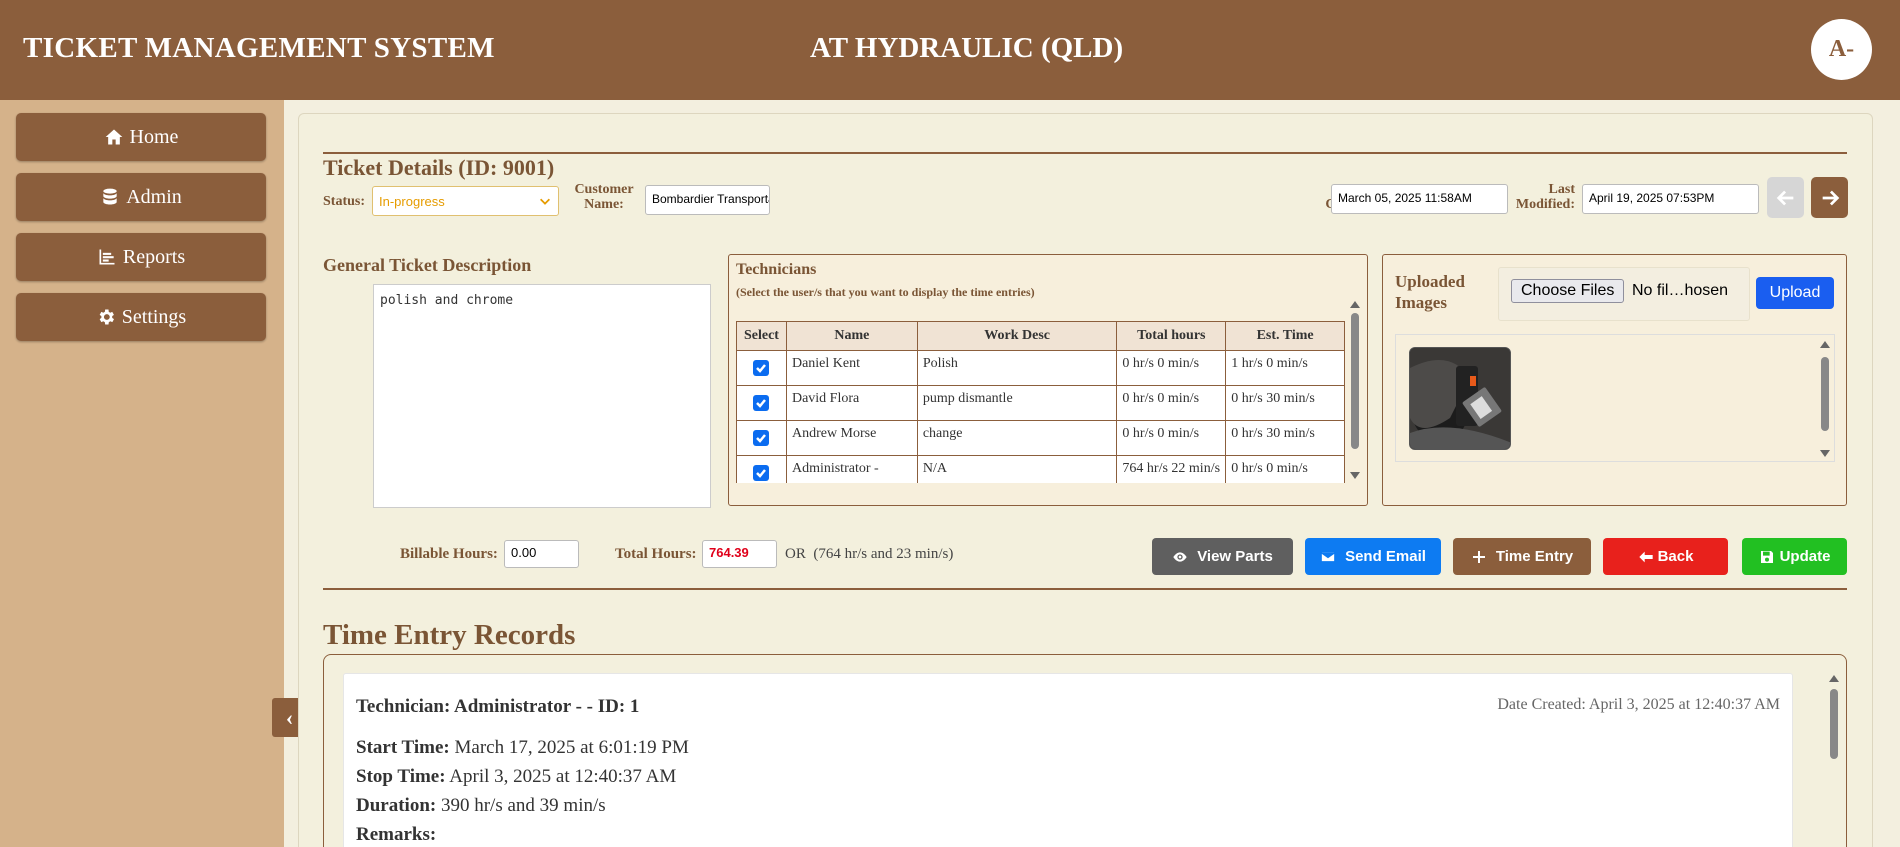 This screenshot has width=1900, height=847. What do you see at coordinates (1017, 368) in the screenshot?
I see `work-cell: Polish` at bounding box center [1017, 368].